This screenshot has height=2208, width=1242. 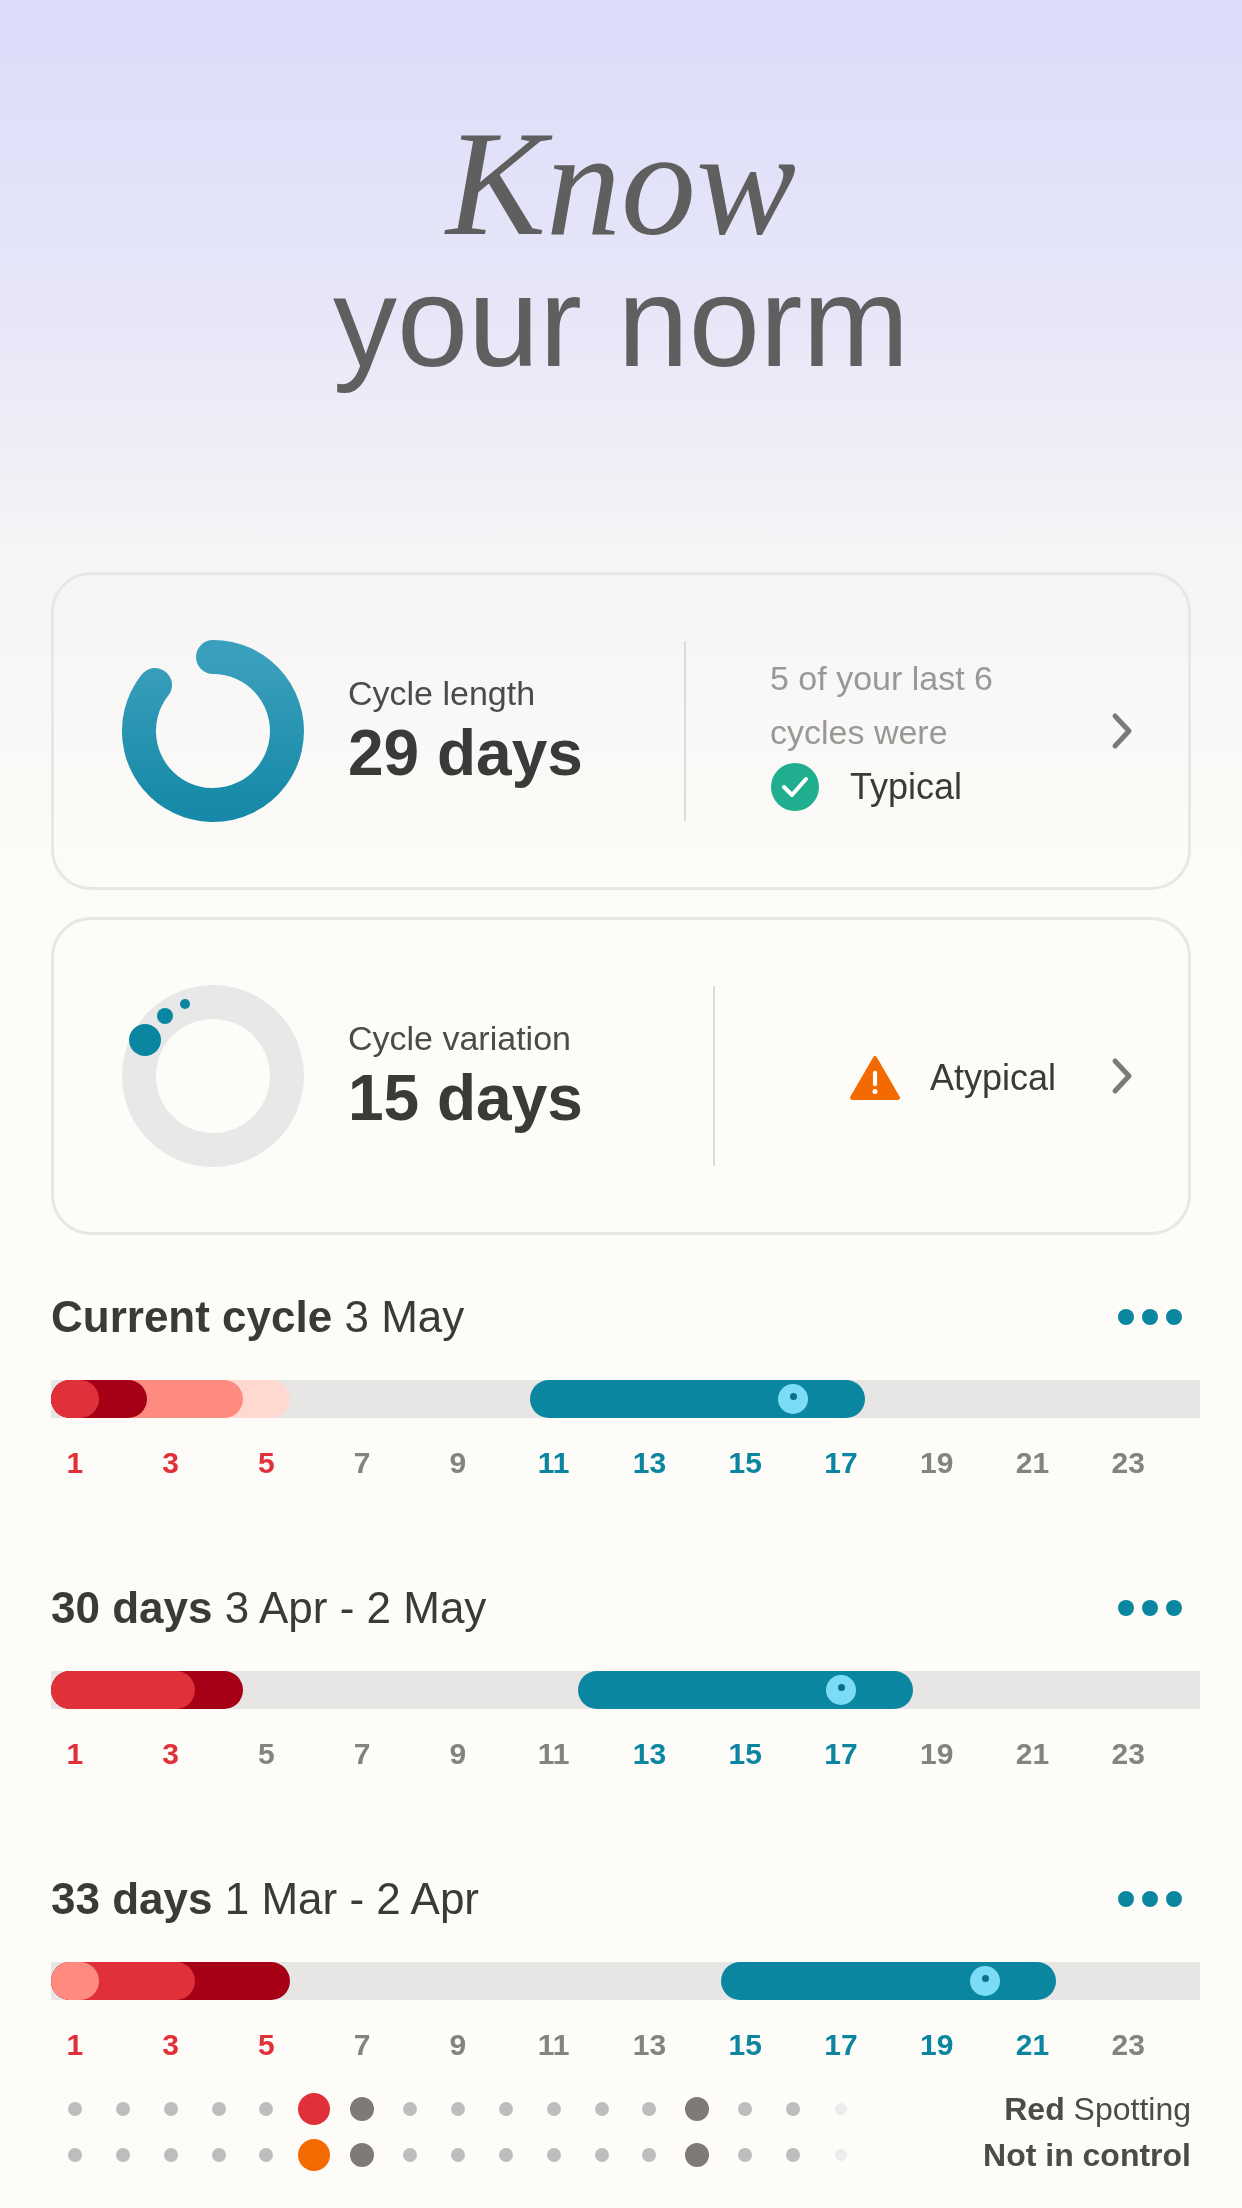 I want to click on check-icon, so click(x=795, y=787).